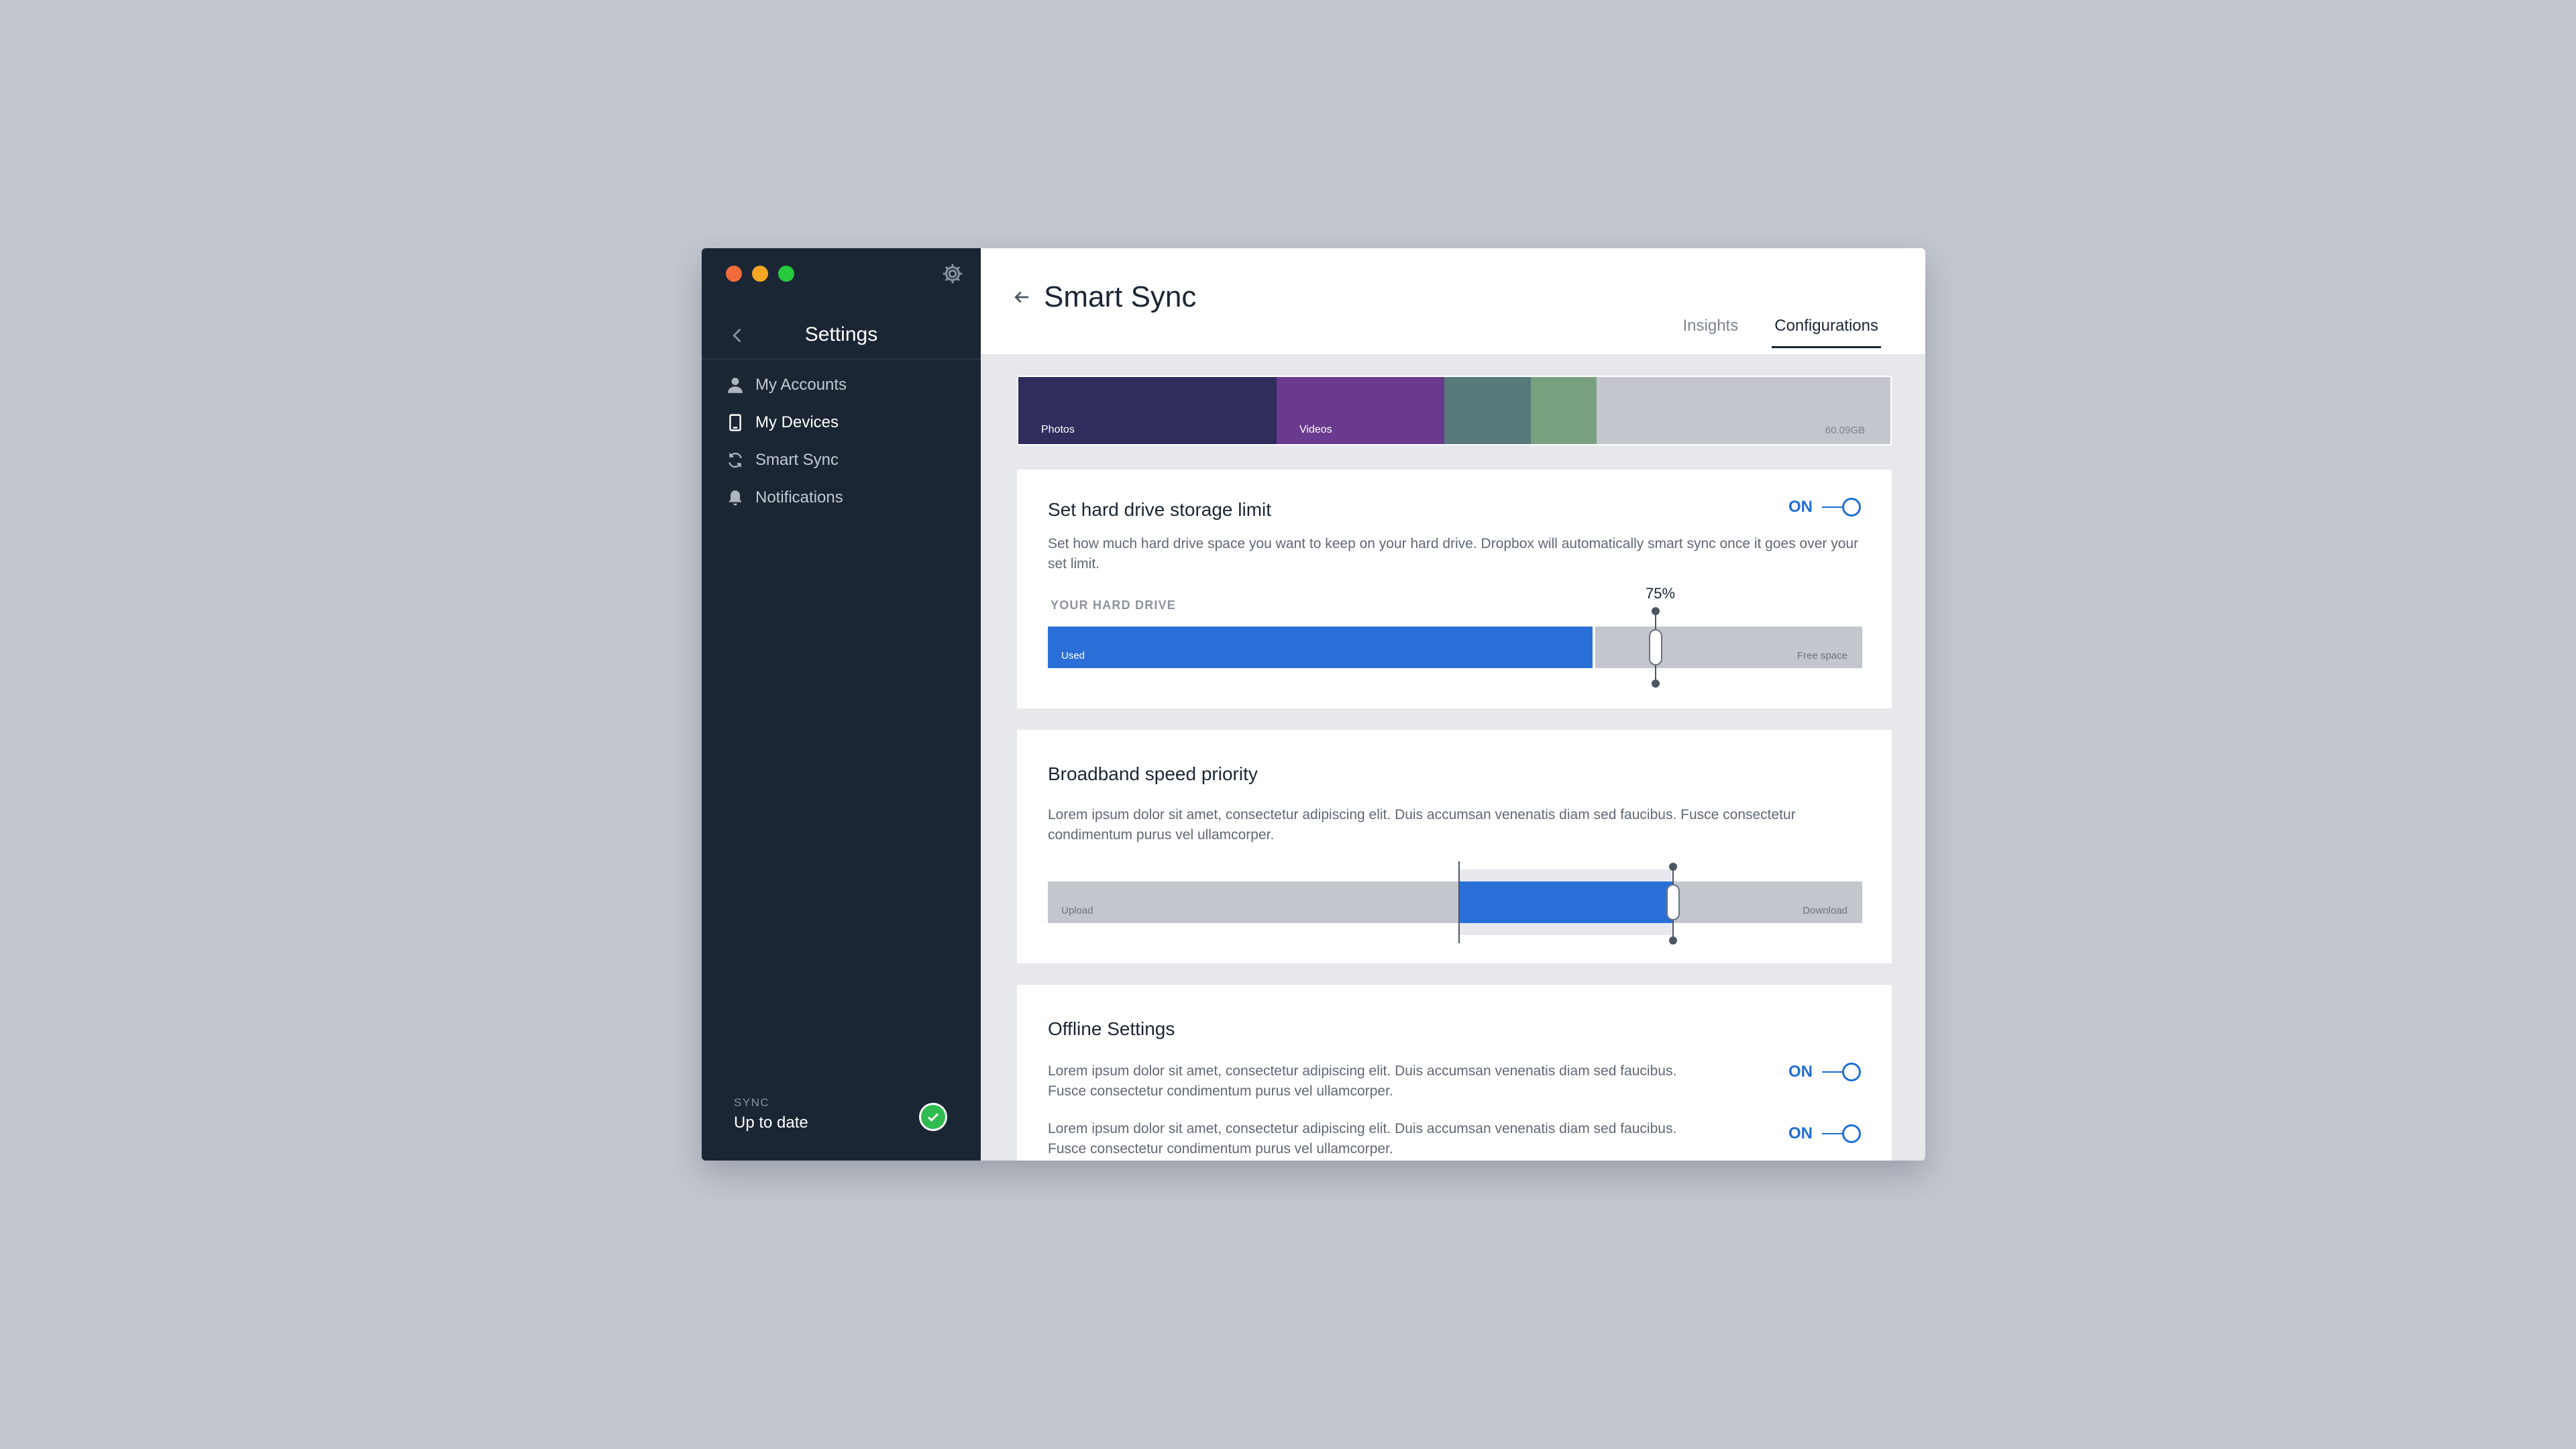 The height and width of the screenshot is (1449, 2576). I want to click on sidebar-item-smart-sync: Smart Sync, so click(846, 460).